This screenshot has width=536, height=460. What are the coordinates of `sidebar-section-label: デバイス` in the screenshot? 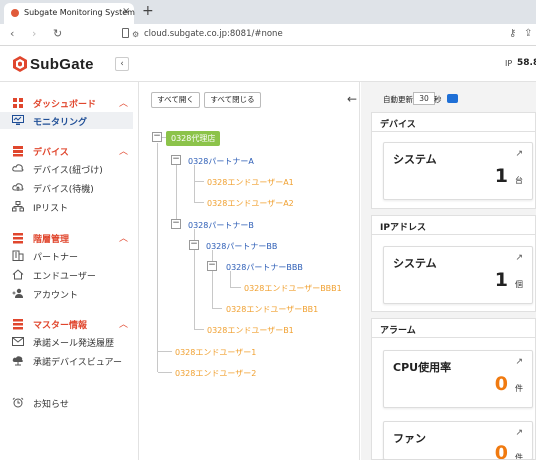 It's located at (51, 153).